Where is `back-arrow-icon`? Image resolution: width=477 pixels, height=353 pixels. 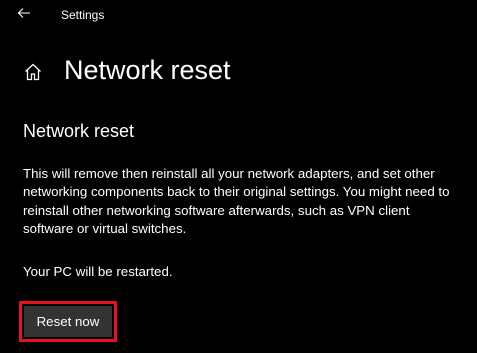
back-arrow-icon is located at coordinates (24, 15).